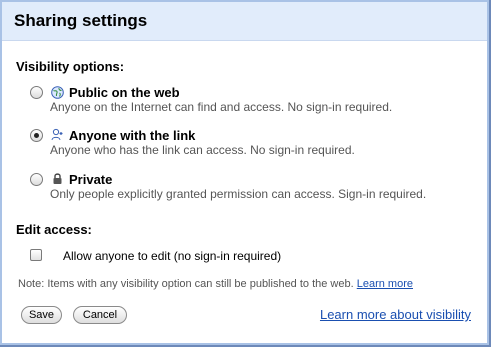 This screenshot has height=347, width=491. I want to click on dialog-titlebar: Sharing settings, so click(244, 21).